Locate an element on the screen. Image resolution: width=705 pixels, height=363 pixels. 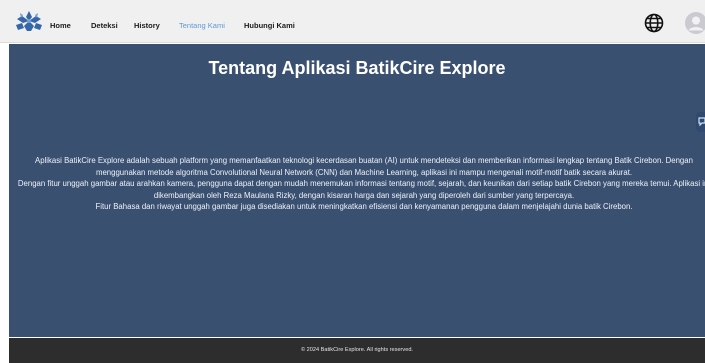
chat-icon is located at coordinates (701, 122).